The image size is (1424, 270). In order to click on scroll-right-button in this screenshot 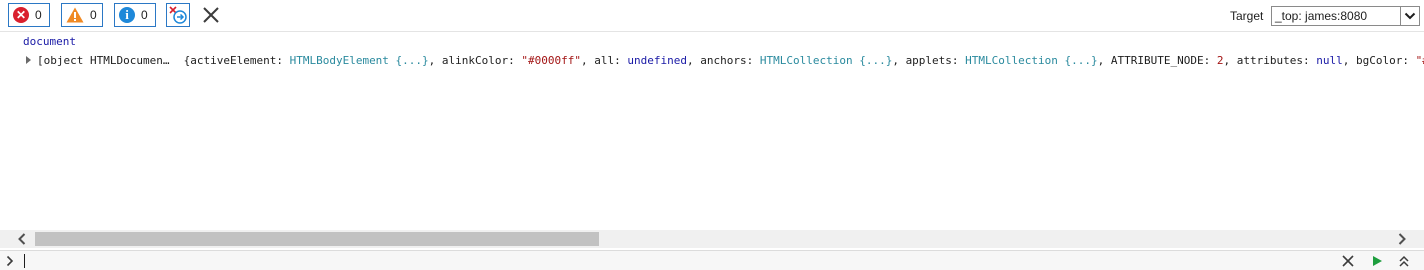, I will do `click(1402, 239)`.